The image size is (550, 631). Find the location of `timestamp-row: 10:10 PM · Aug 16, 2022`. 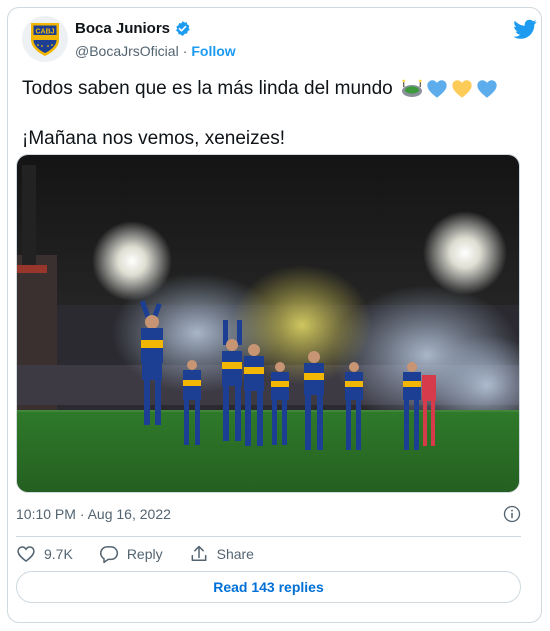

timestamp-row: 10:10 PM · Aug 16, 2022 is located at coordinates (268, 514).